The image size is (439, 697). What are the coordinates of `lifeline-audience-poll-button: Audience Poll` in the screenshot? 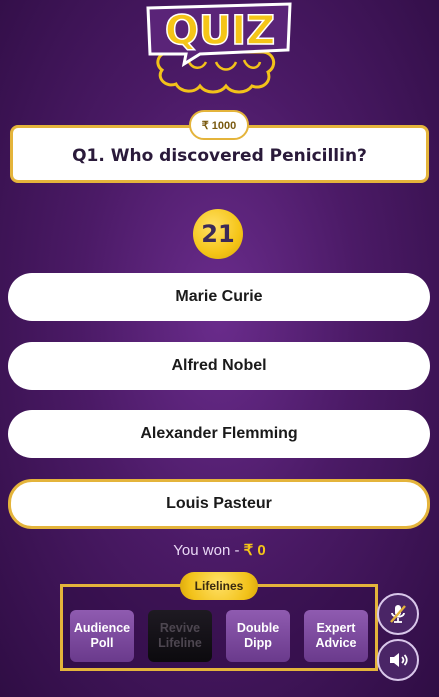 It's located at (102, 636).